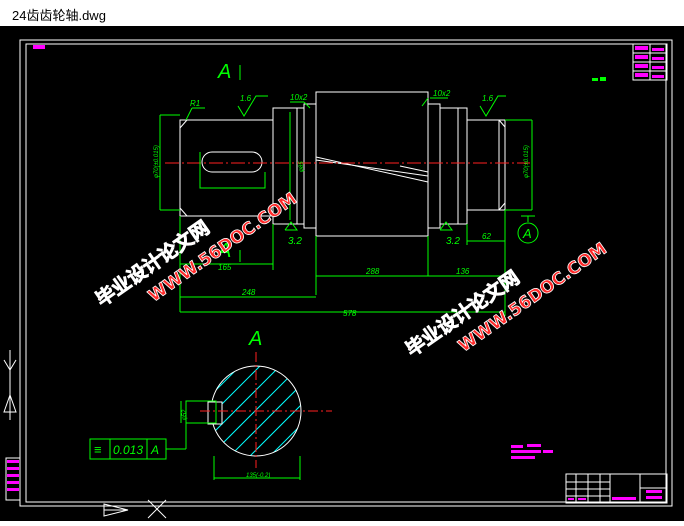 The height and width of the screenshot is (526, 684). What do you see at coordinates (157, 161) in the screenshot?
I see `dia-left: φ70(±0.015)` at bounding box center [157, 161].